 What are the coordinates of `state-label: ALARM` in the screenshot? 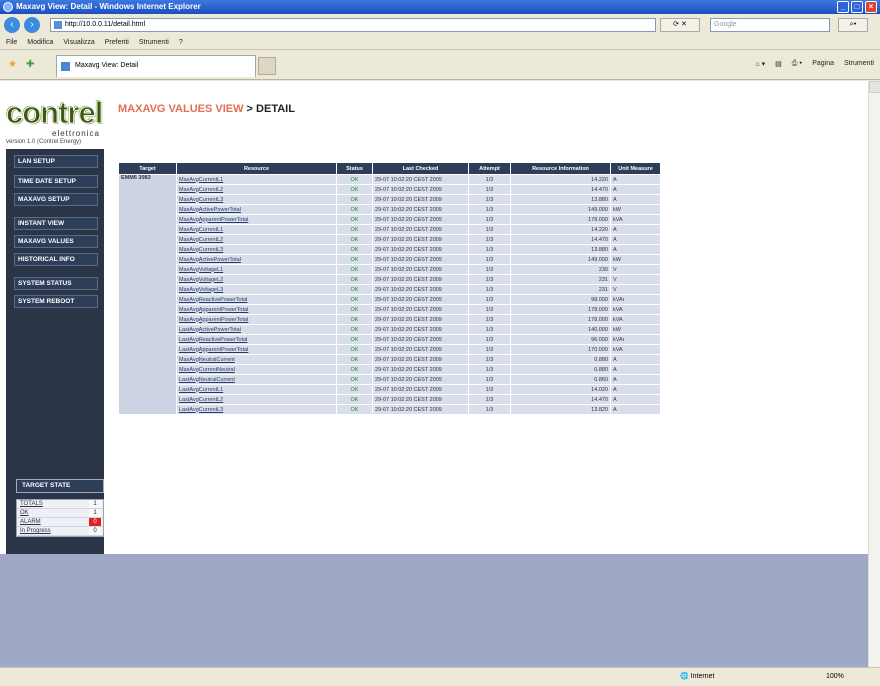 It's located at (30, 522).